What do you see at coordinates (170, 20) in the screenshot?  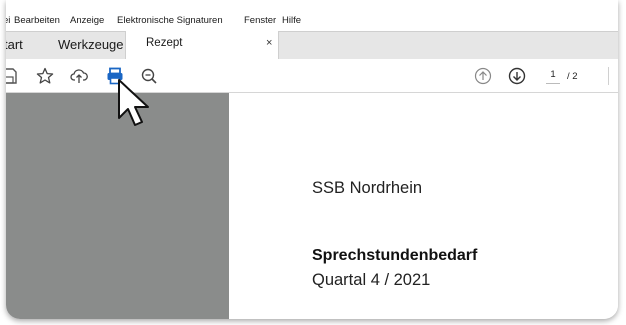 I see `menu-item-signatures: Elektronische Signaturen` at bounding box center [170, 20].